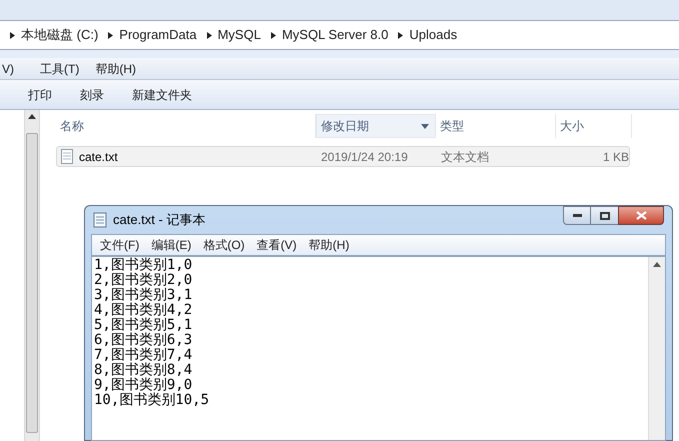 This screenshot has width=679, height=441. Describe the element at coordinates (144, 355) in the screenshot. I see `text-line: 7,图书类别7,4` at that location.